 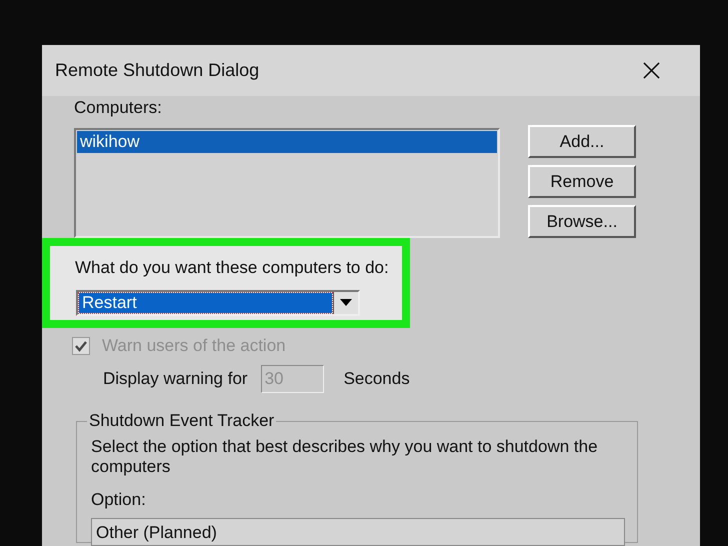 What do you see at coordinates (345, 457) in the screenshot?
I see `tracker-description: Select the option that best describes why you want to shutdown the computers` at bounding box center [345, 457].